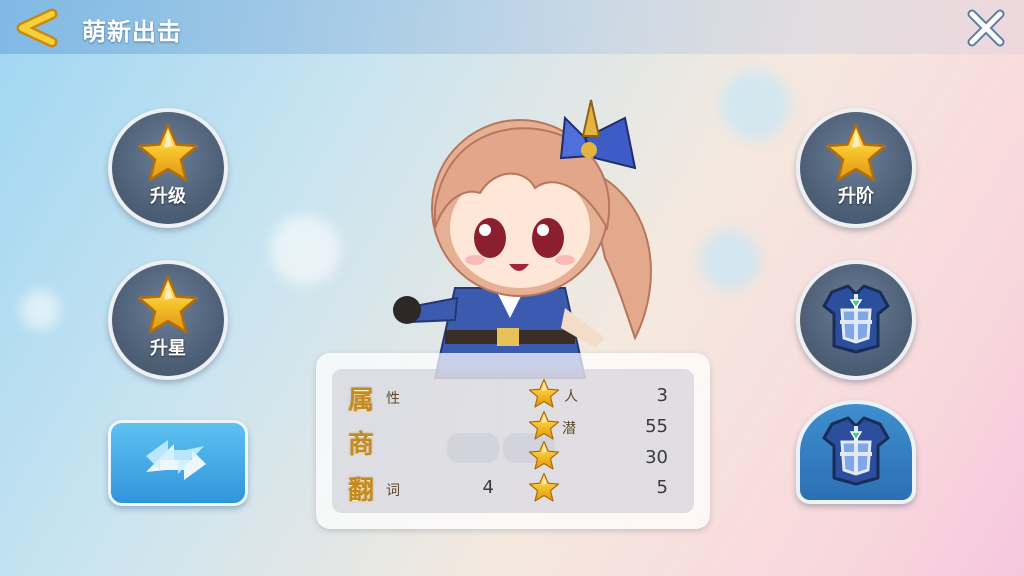 The image size is (1024, 576). Describe the element at coordinates (488, 487) in the screenshot. I see `stat-left-value: 4` at that location.